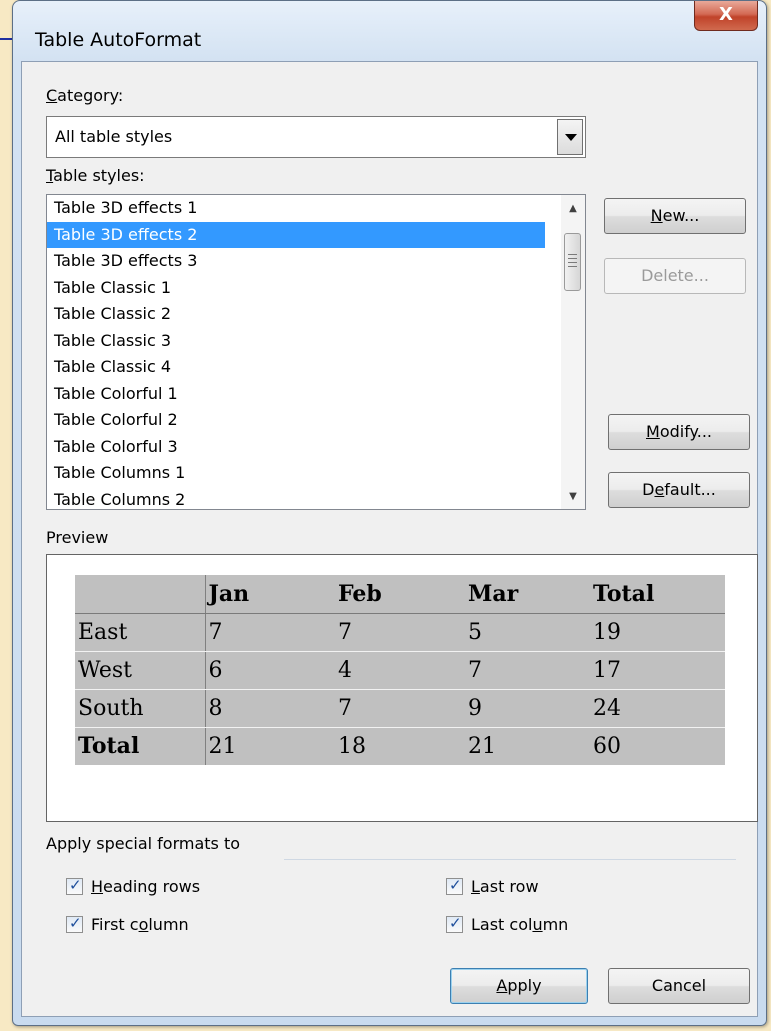  What do you see at coordinates (657, 670) in the screenshot?
I see `table-cell: 17` at bounding box center [657, 670].